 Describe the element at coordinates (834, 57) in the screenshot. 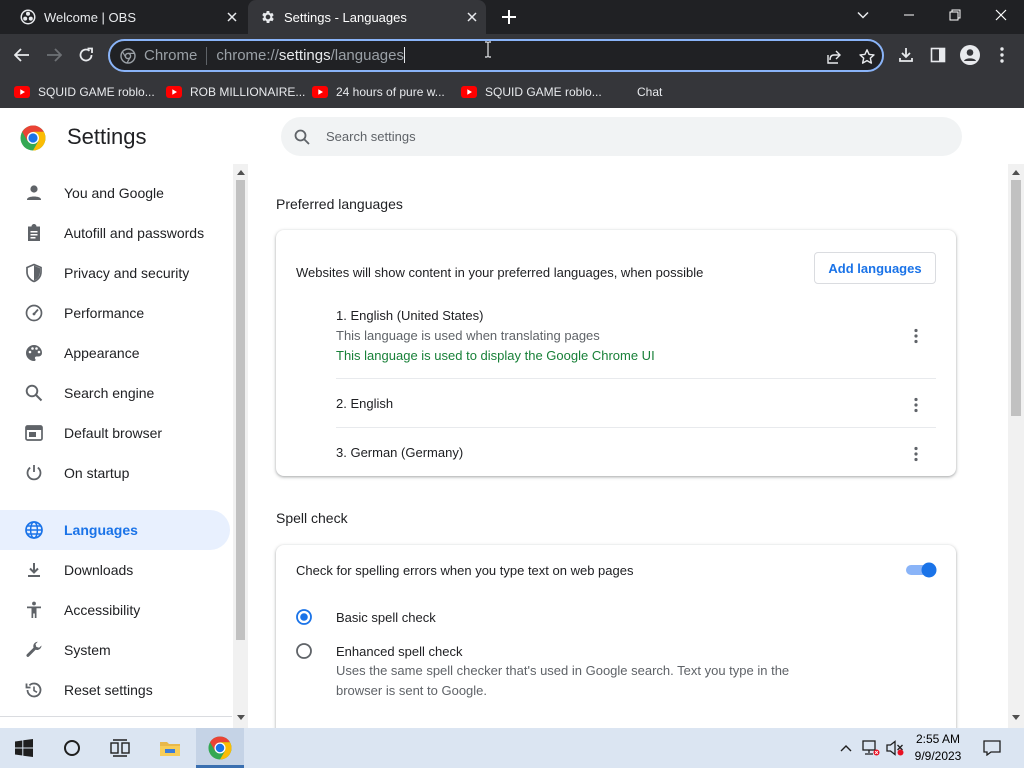

I see `share-icon` at that location.